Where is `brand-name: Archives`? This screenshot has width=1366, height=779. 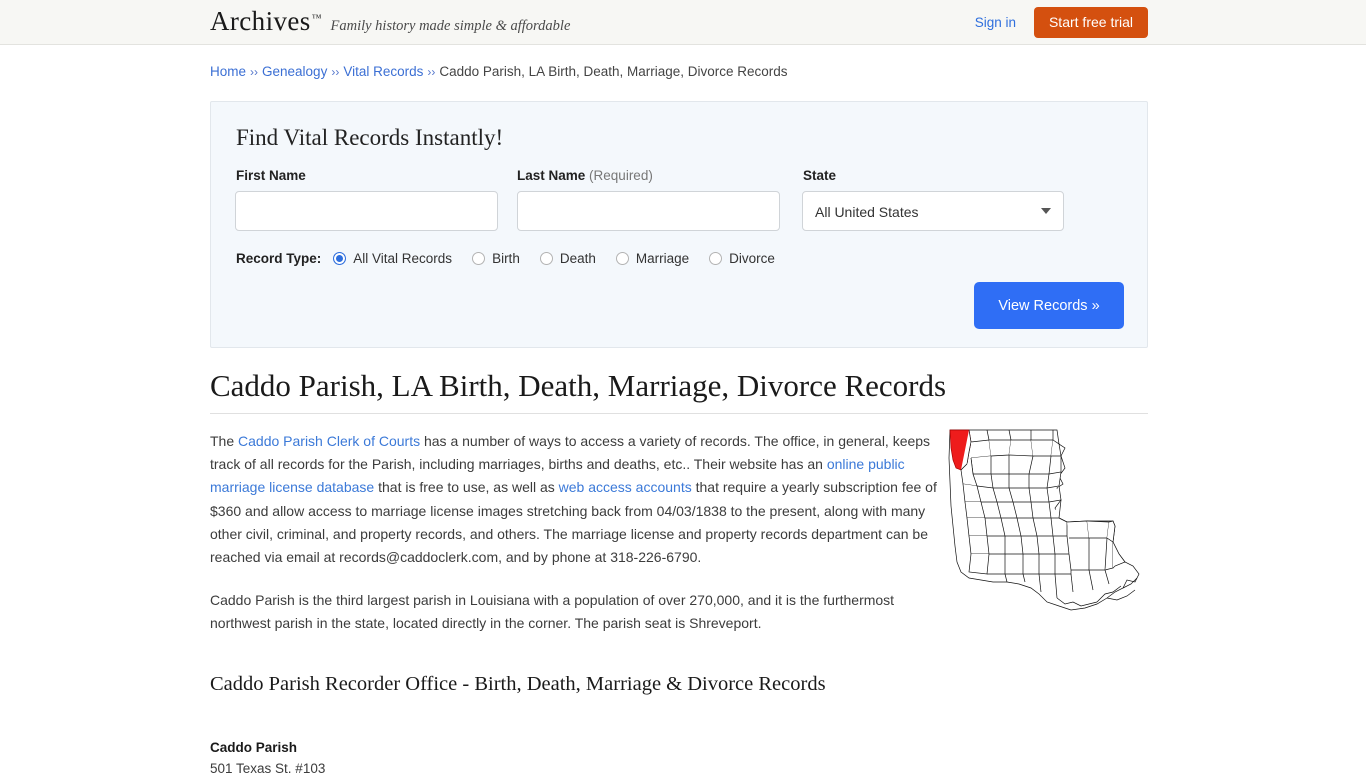 brand-name: Archives is located at coordinates (260, 21).